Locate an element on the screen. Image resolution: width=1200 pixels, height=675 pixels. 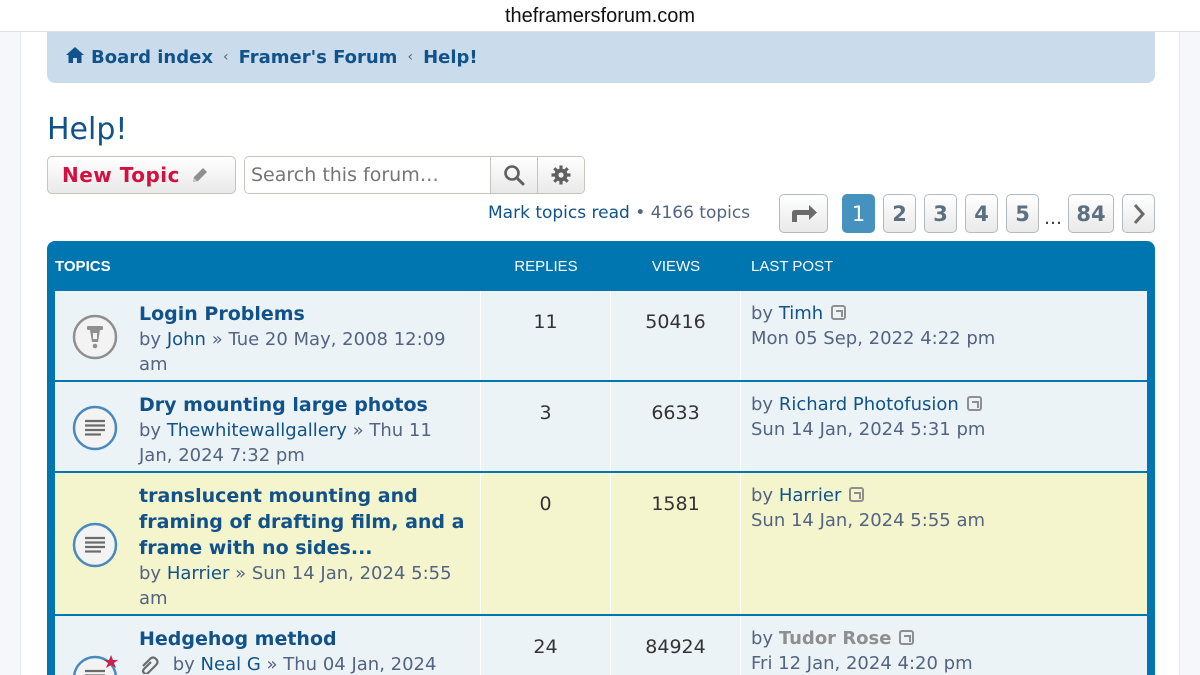
topic-title-link: Hedgehog method is located at coordinates (304, 639).